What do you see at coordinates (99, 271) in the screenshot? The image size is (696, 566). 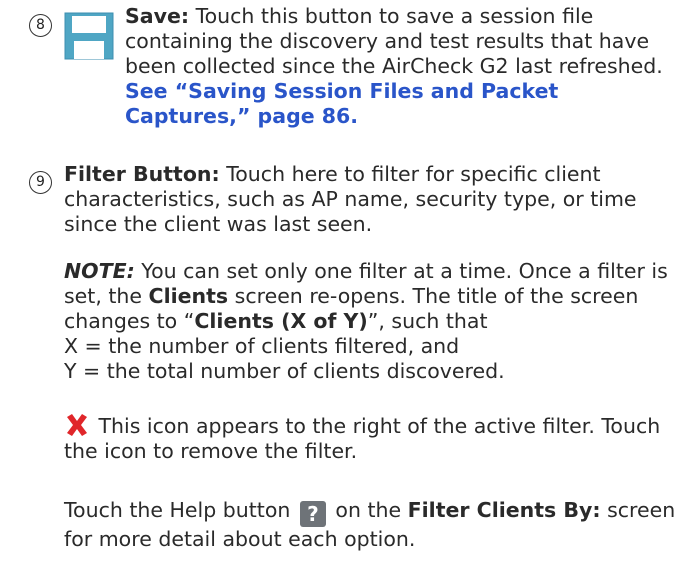 I see `note-label: NOTE:` at bounding box center [99, 271].